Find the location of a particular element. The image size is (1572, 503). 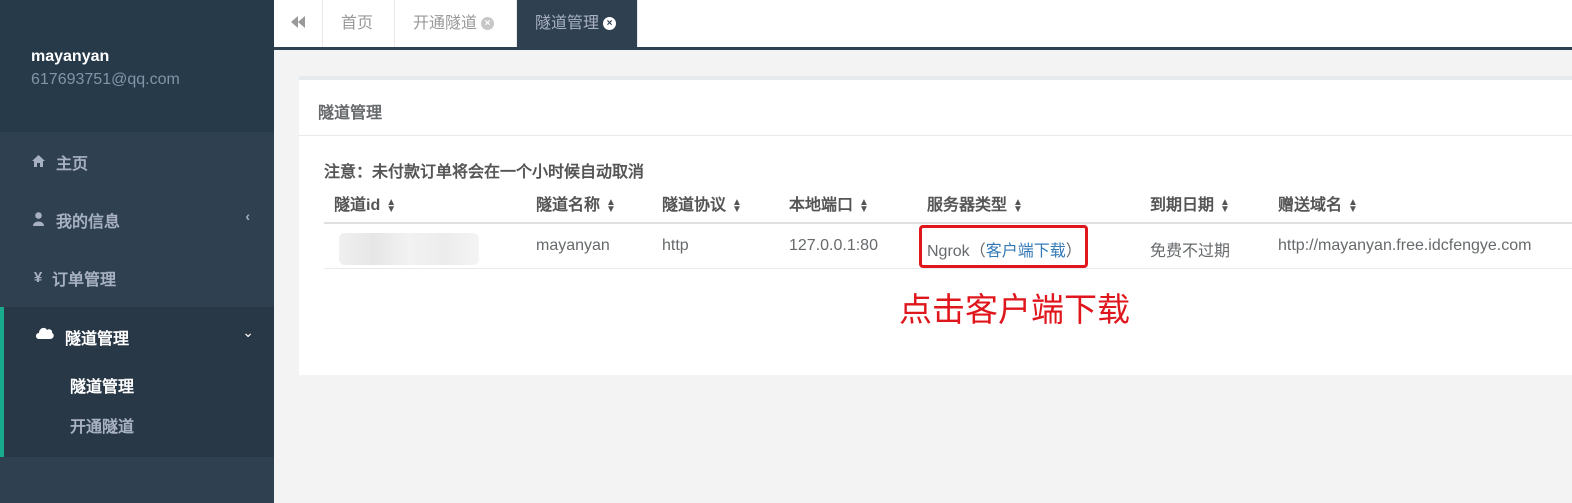

scroll-tabs-left-button is located at coordinates (298, 23).